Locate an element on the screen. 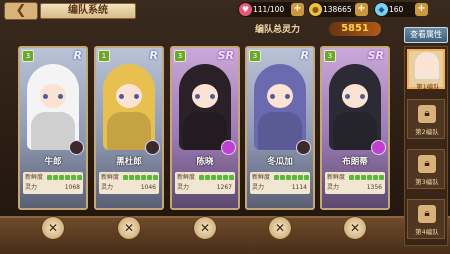 Image resolution: width=450 pixels, height=254 pixels. character-name: 布朗蒂 is located at coordinates (355, 162).